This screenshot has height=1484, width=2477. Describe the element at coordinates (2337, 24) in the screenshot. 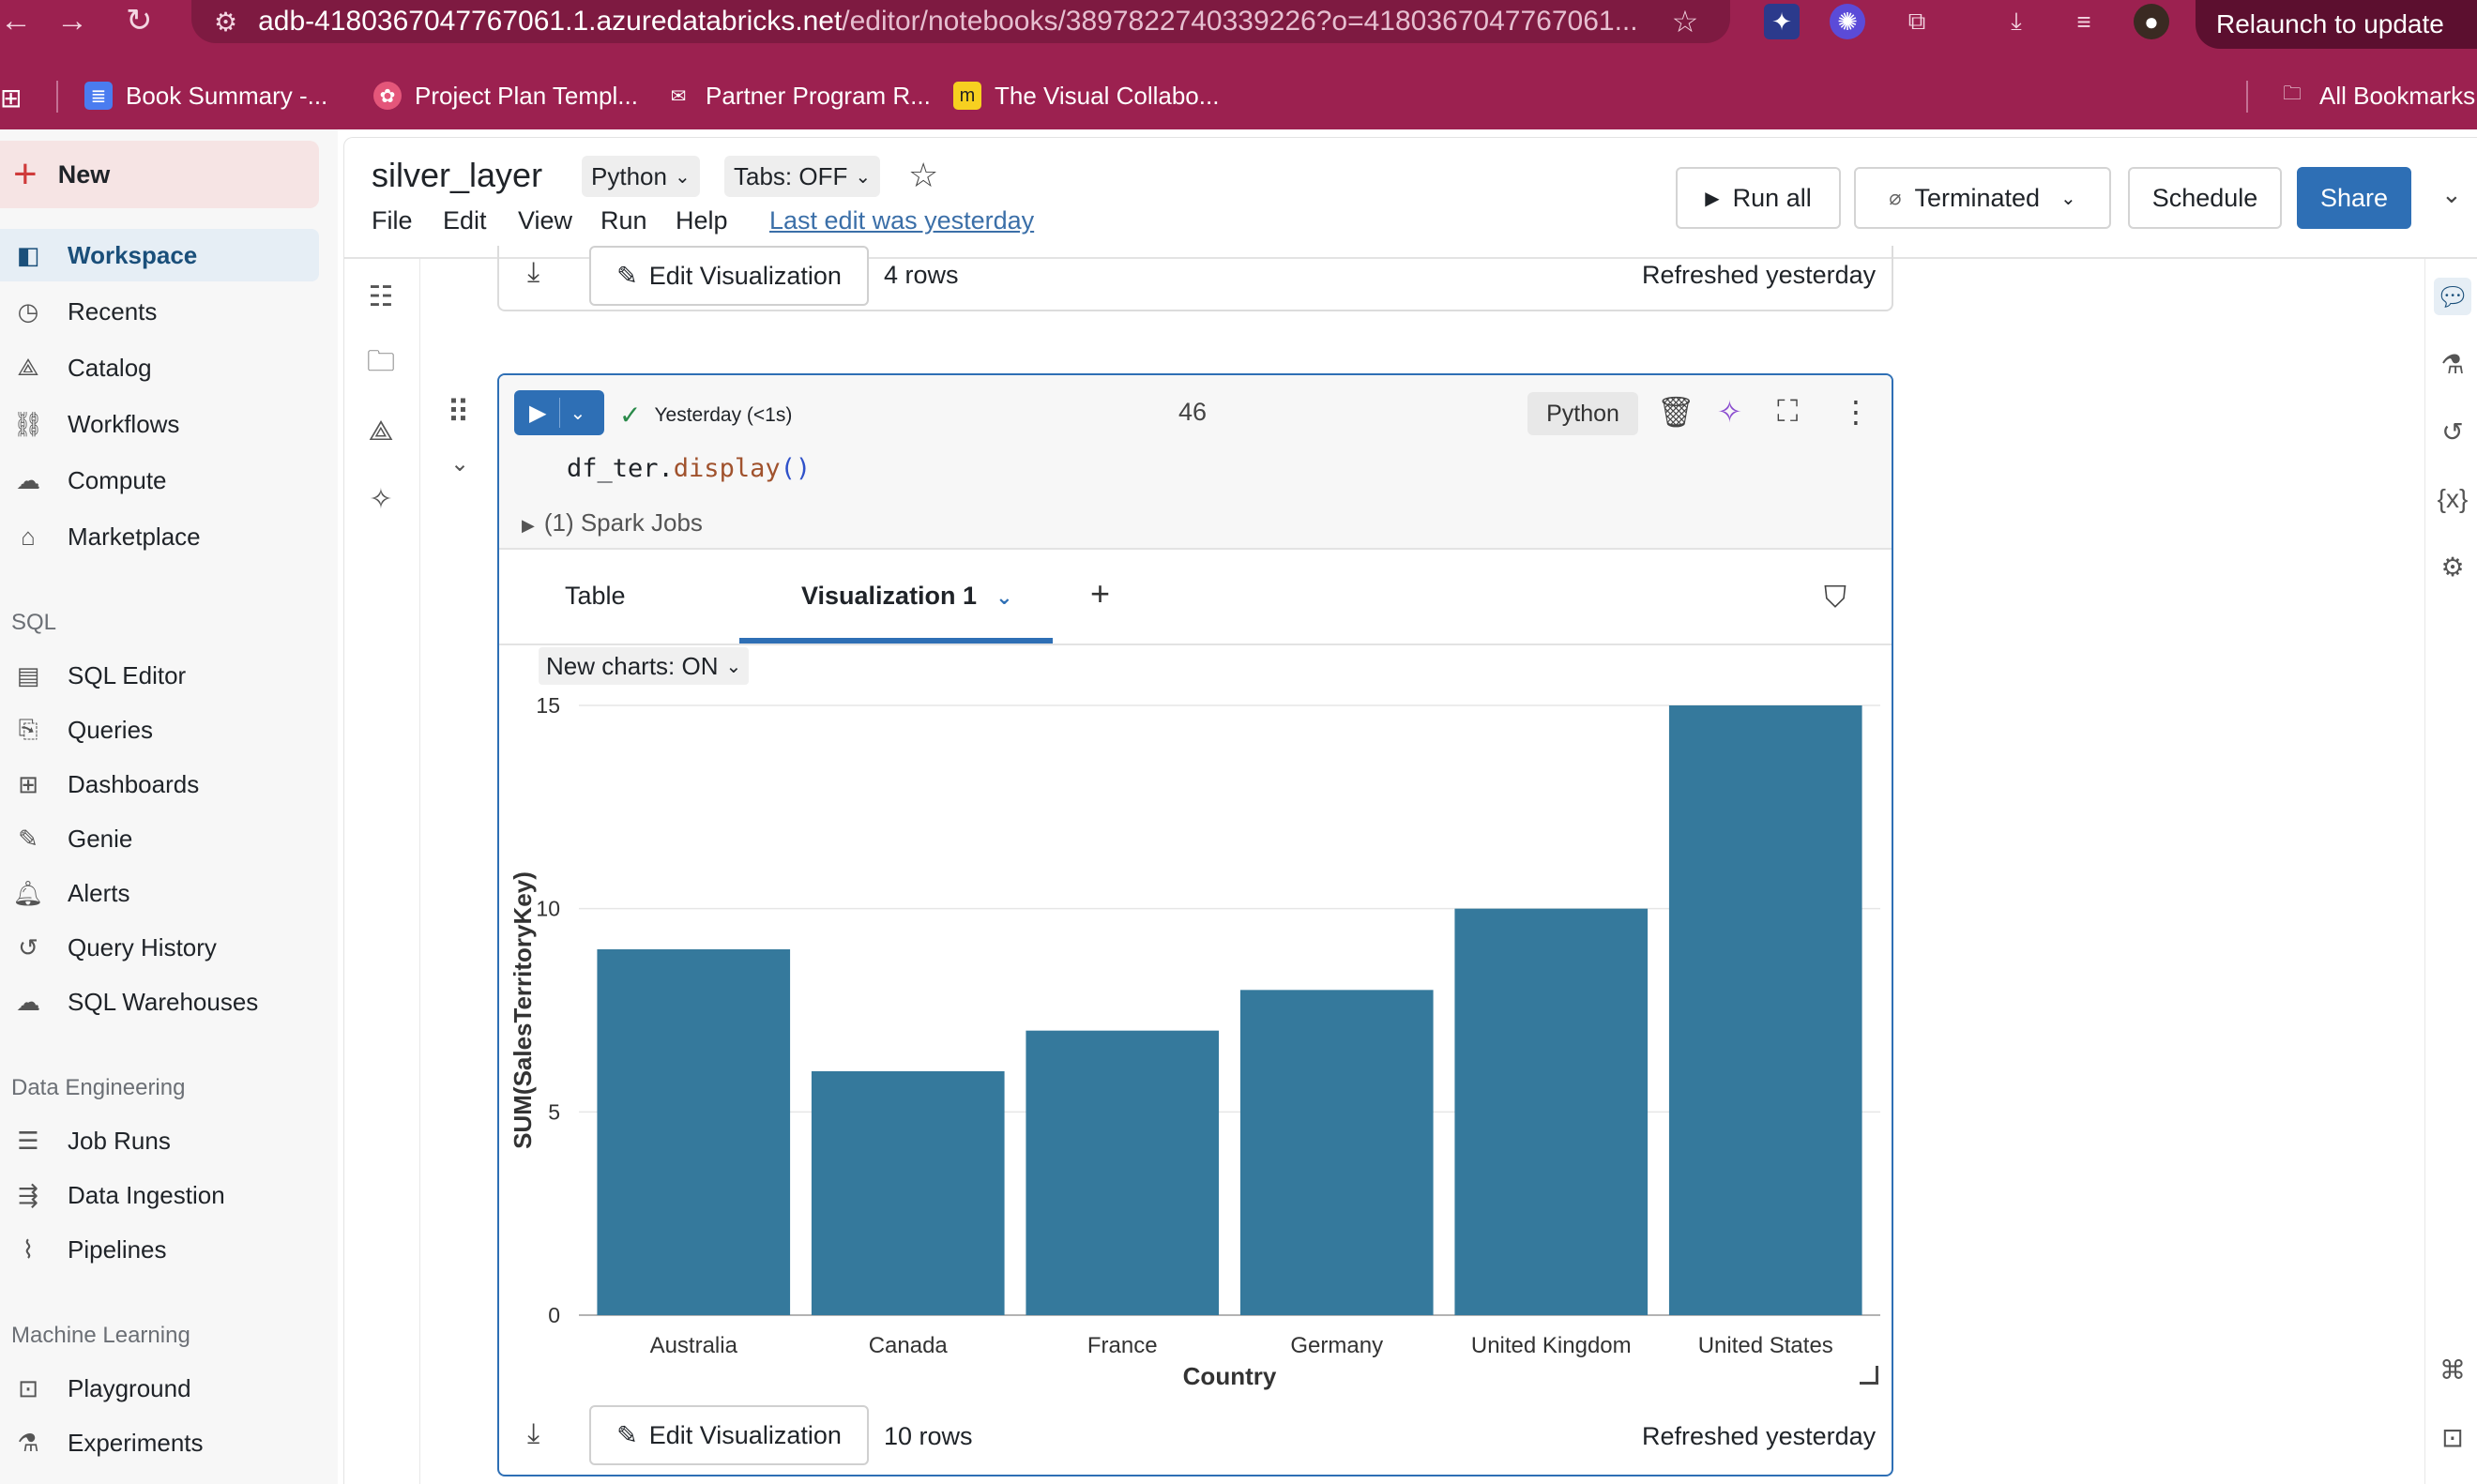

I see `relaunch-button: Relaunch to update` at that location.